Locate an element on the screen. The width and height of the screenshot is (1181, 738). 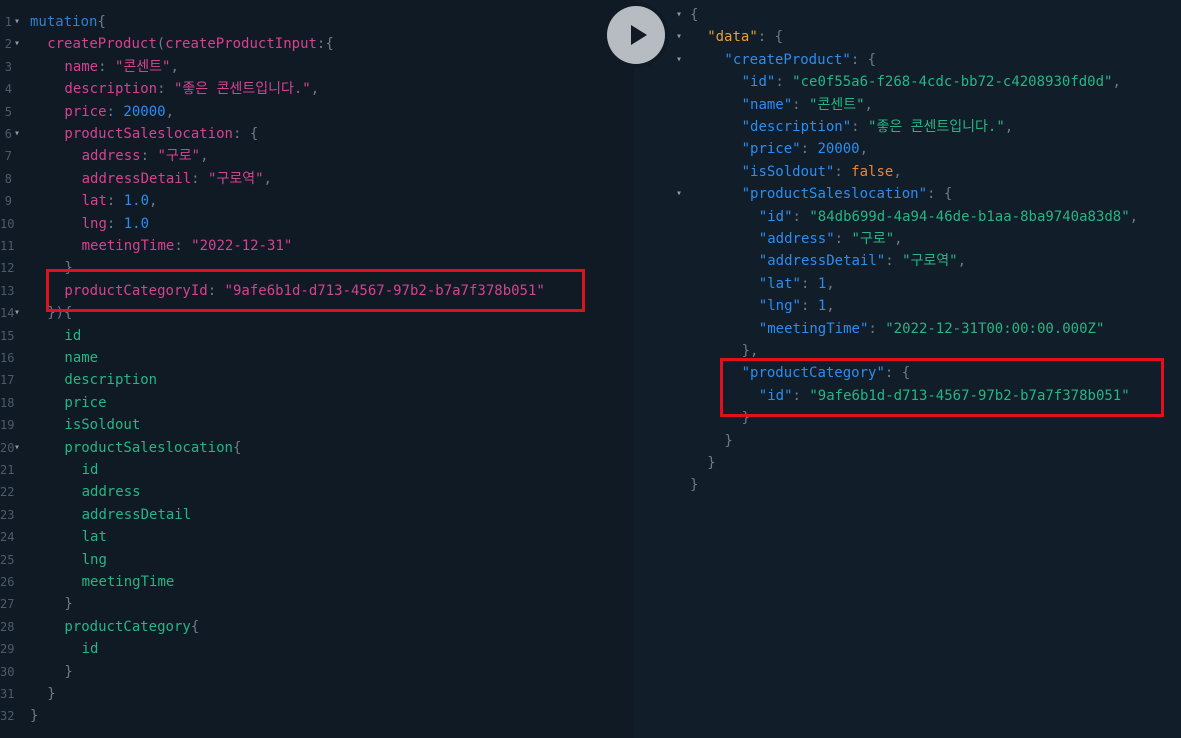
editor-line: 7 address: "구로", is located at coordinates (317, 156).